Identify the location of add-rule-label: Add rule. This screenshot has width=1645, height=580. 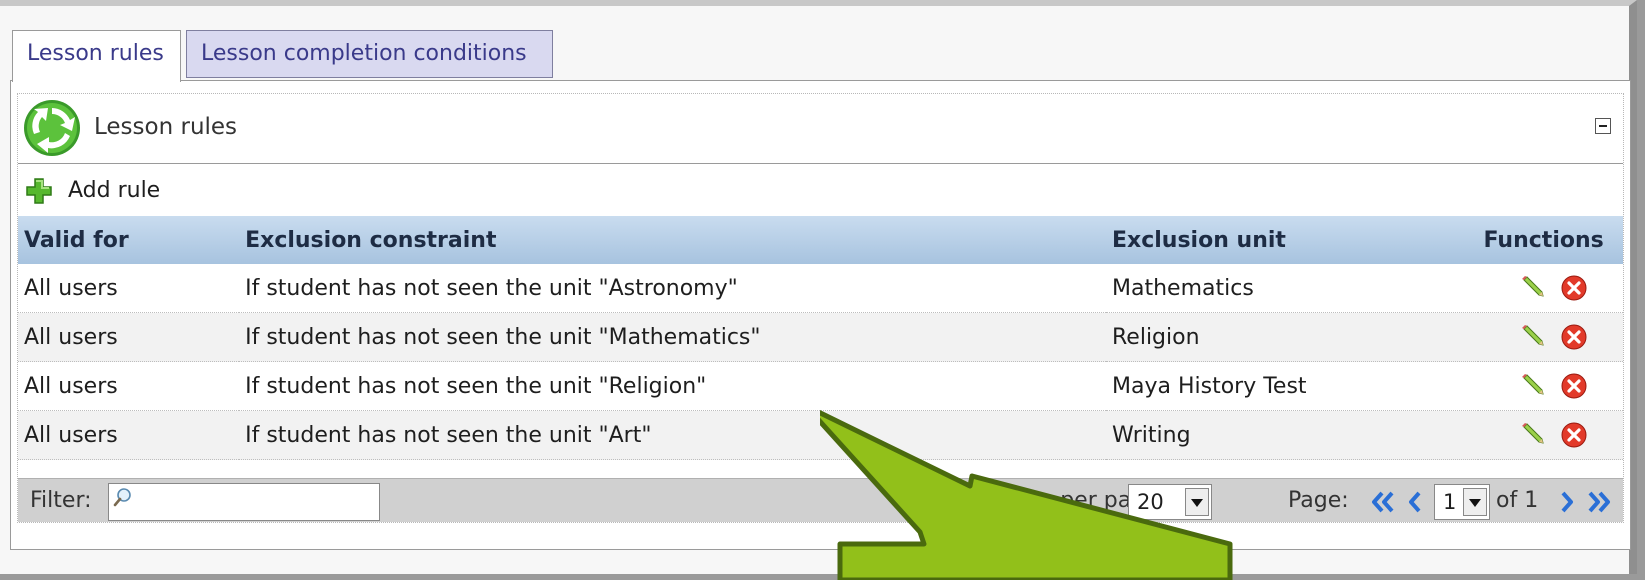
(114, 190).